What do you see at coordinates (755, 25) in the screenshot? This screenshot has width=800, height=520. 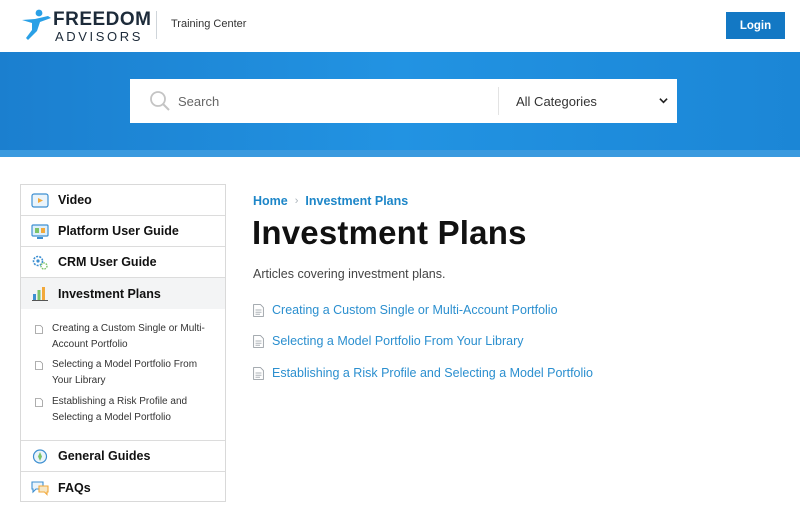 I see `login-button: Login` at bounding box center [755, 25].